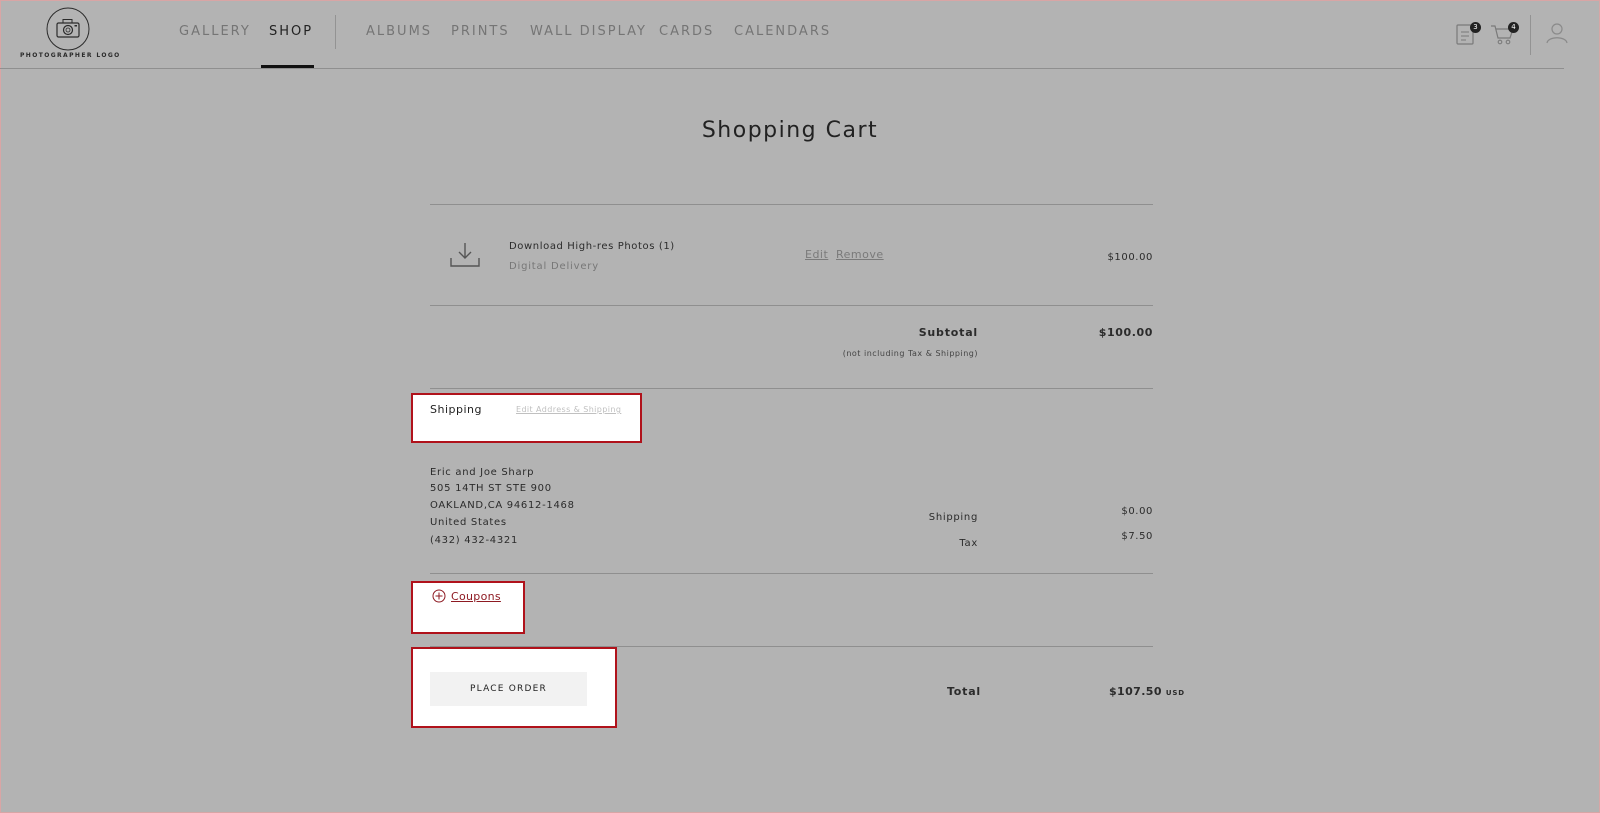  I want to click on account-button, so click(1558, 34).